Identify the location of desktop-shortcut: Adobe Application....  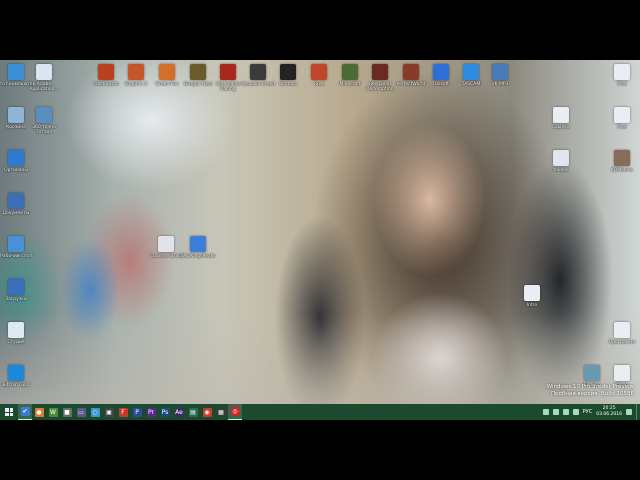
(44, 78).